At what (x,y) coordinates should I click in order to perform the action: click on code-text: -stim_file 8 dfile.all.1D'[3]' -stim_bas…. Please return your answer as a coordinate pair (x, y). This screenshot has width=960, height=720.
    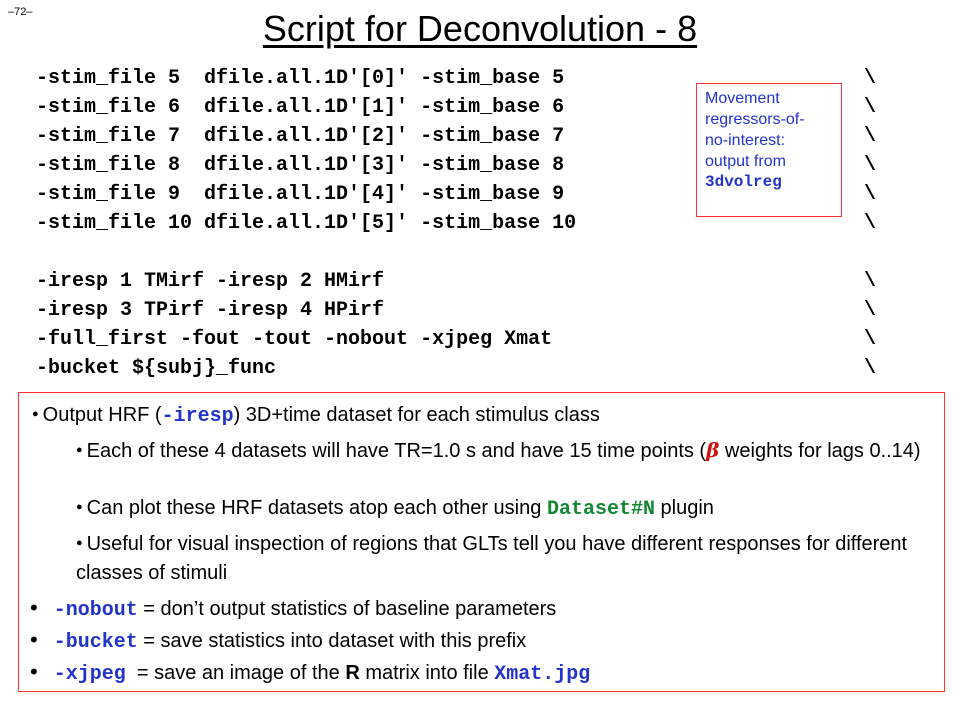
    Looking at the image, I should click on (300, 165).